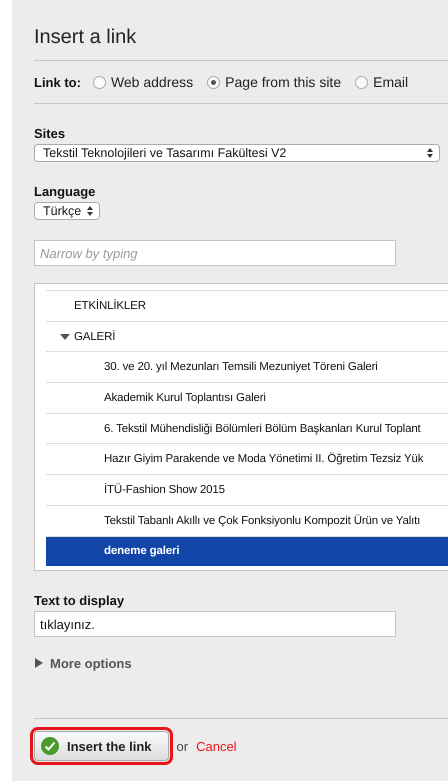 The height and width of the screenshot is (781, 448). Describe the element at coordinates (247, 489) in the screenshot. I see `tree-item: İTÜ-Fashion Show 2015` at that location.